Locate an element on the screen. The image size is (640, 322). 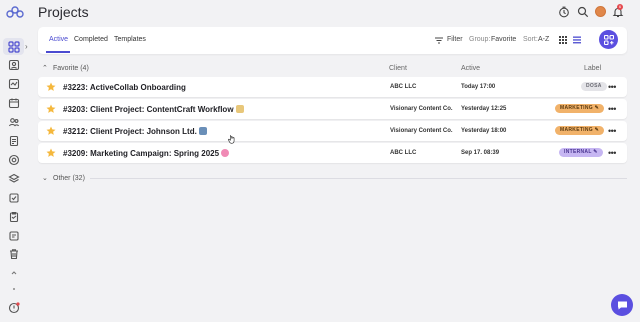
contacts-icon is located at coordinates (14, 65).